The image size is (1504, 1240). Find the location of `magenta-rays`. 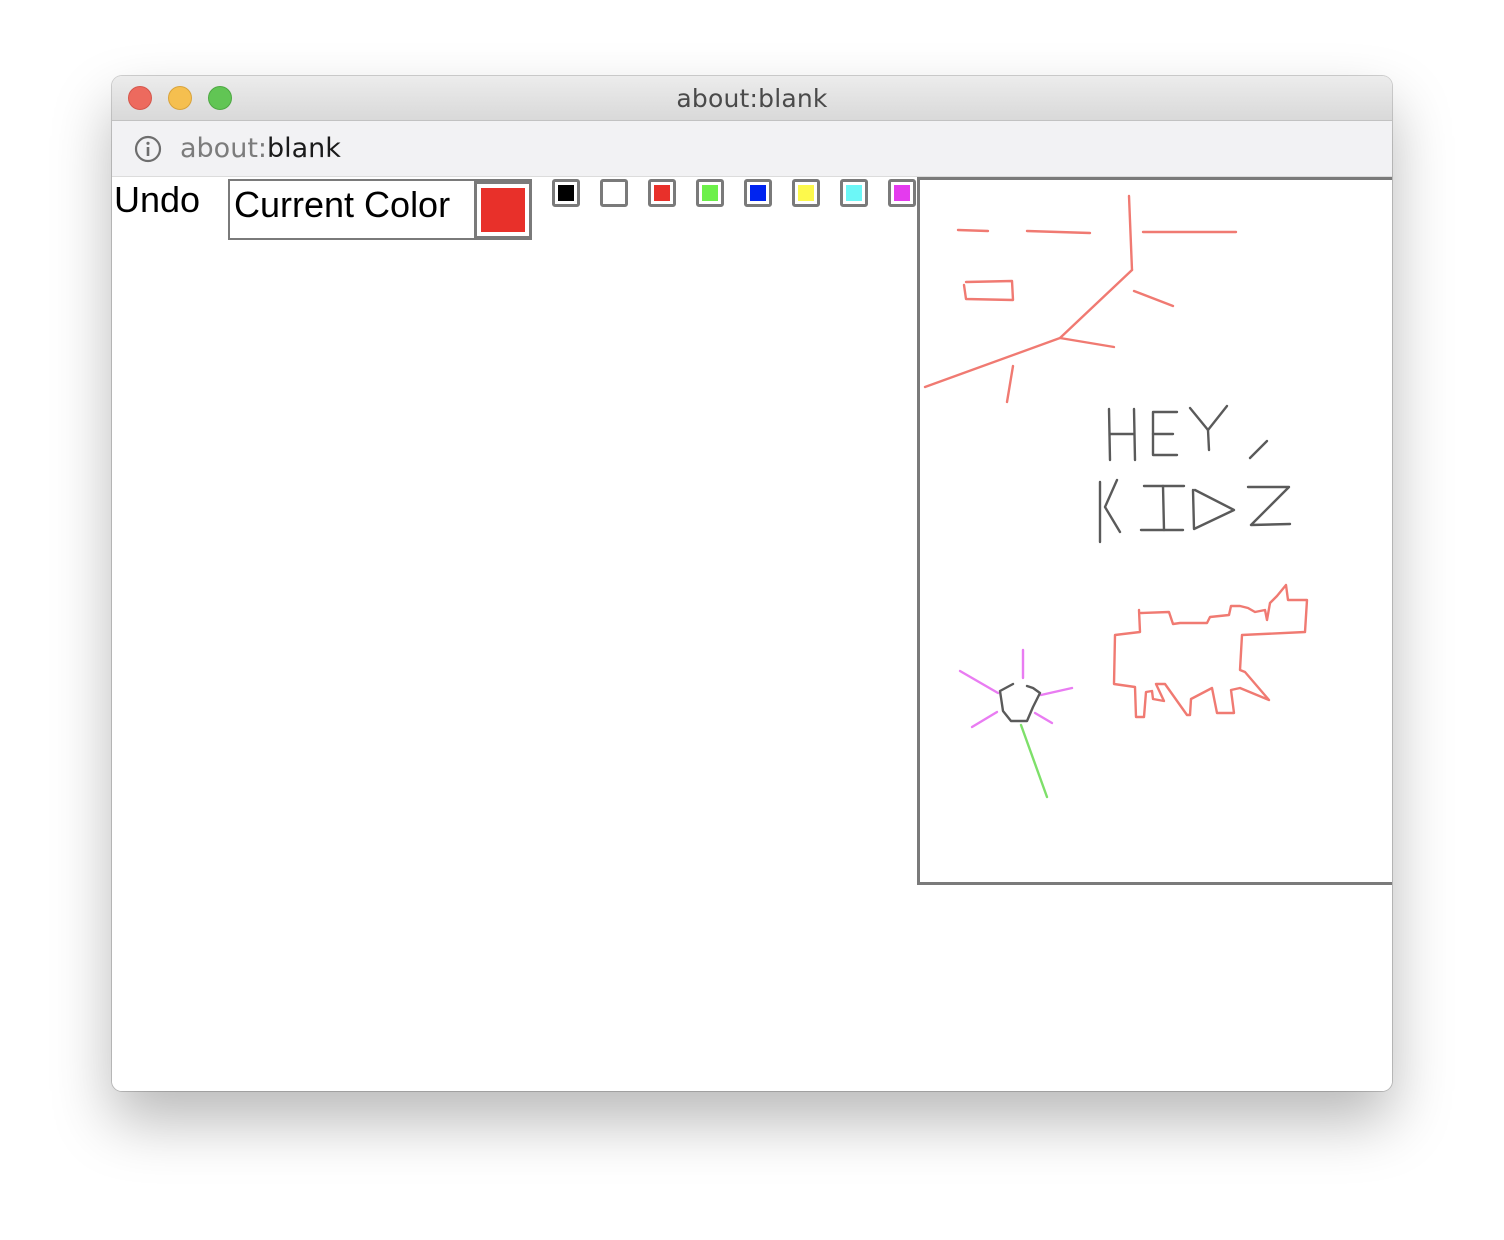

magenta-rays is located at coordinates (1016, 688).